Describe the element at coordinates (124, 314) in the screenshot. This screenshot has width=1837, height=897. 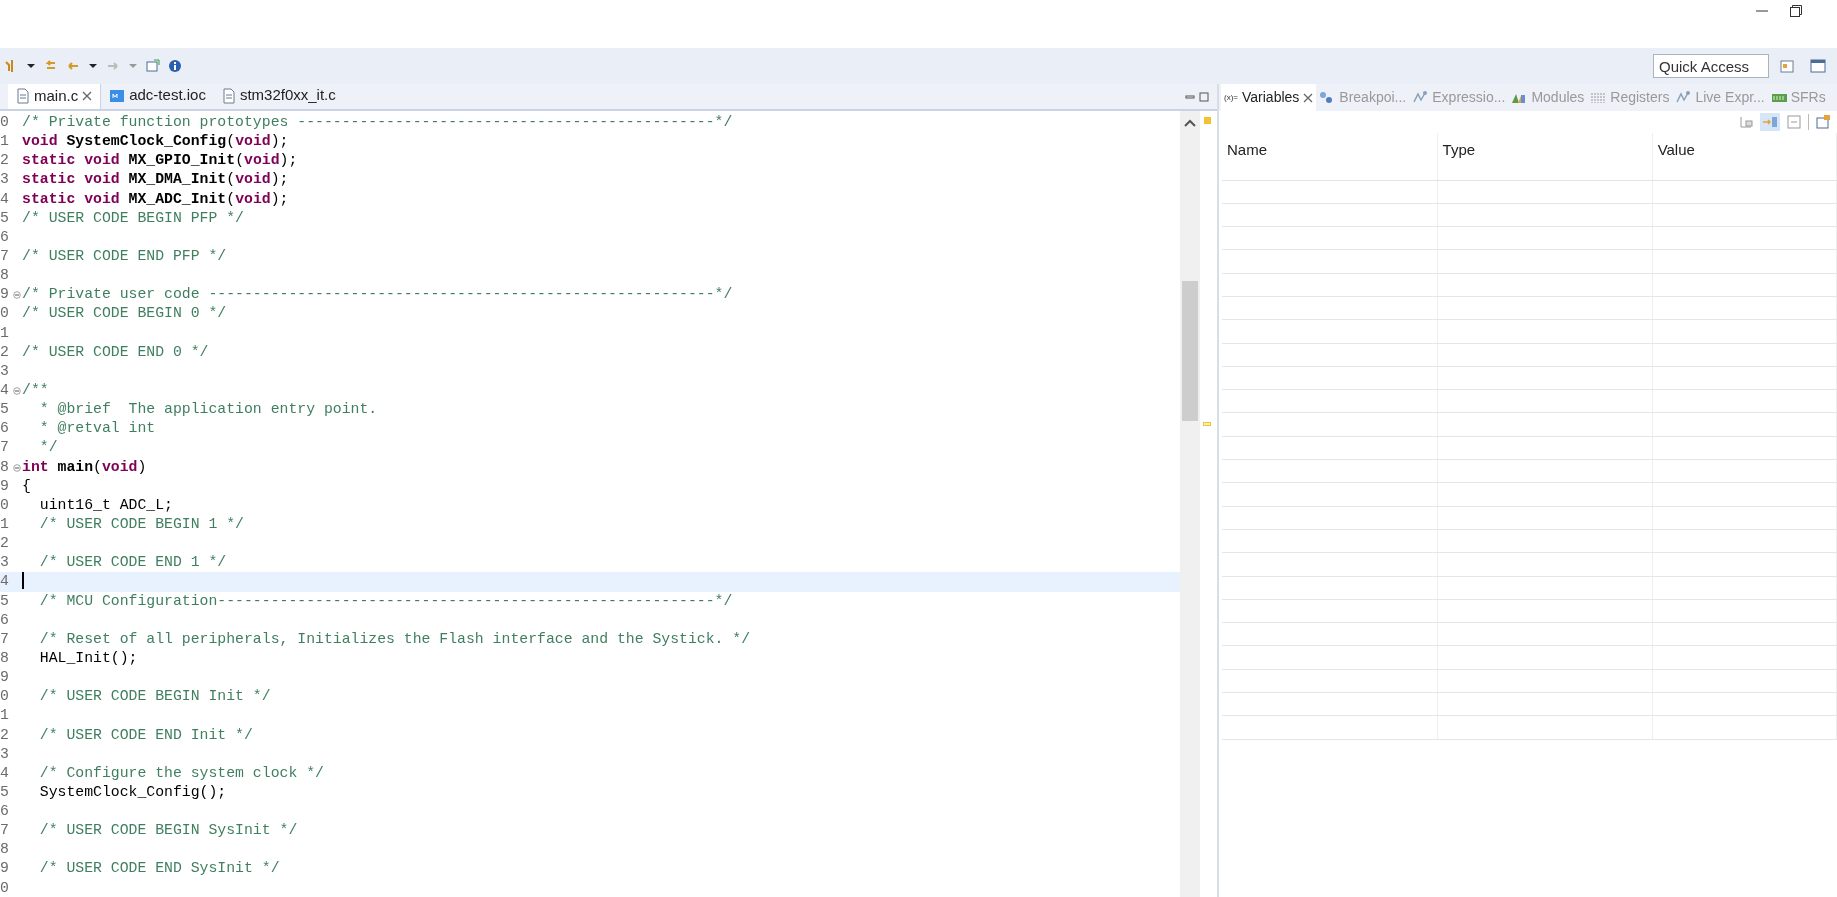
I see `code-line: /* USER CODE BEGIN 0 */` at that location.